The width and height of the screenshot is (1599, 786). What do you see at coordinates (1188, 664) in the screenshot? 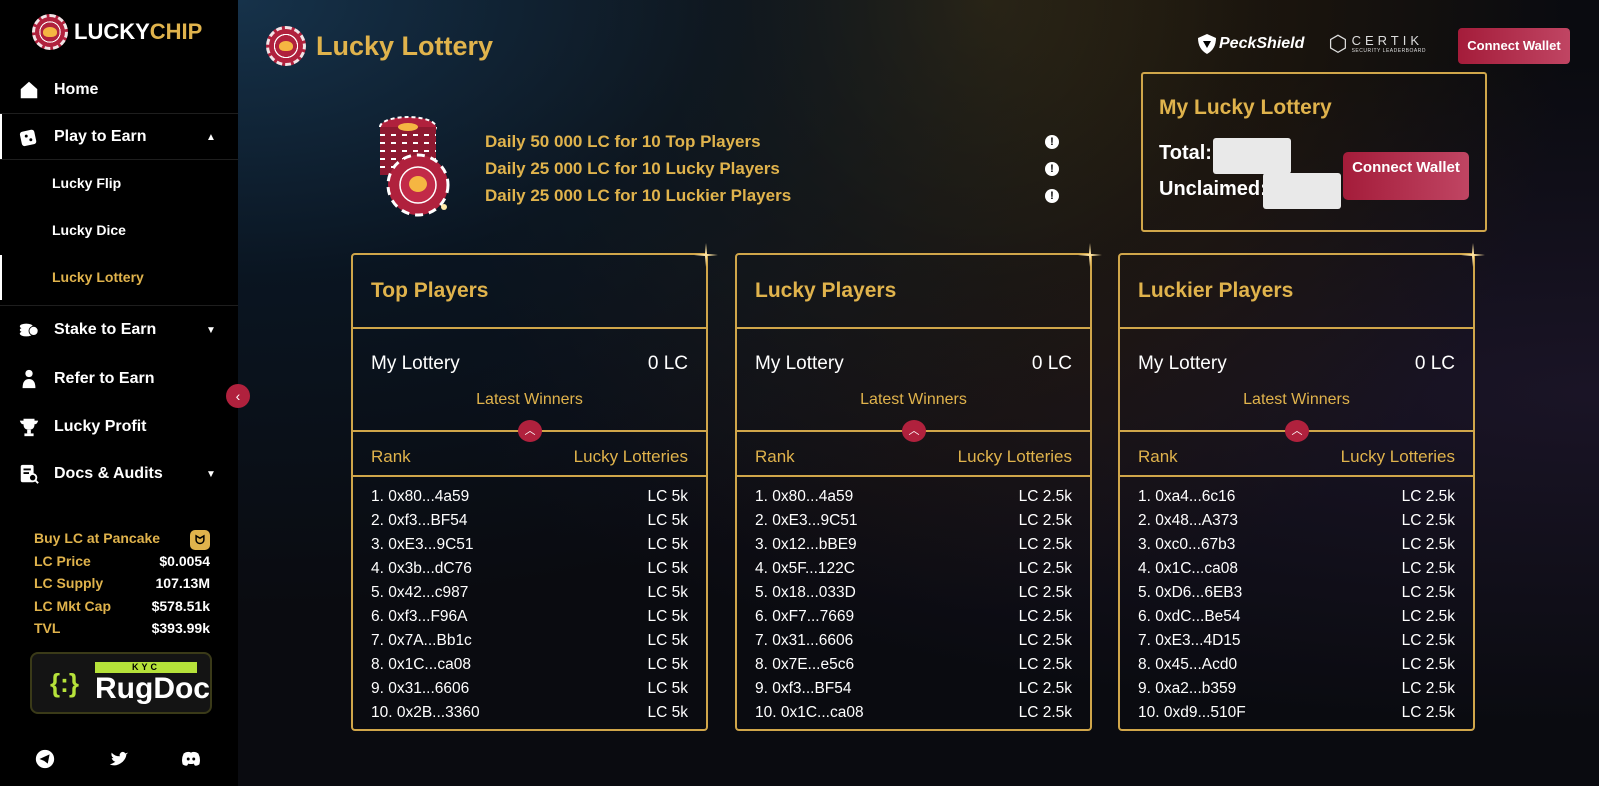
I see `winner-address: 8. 0x45...Acd0` at bounding box center [1188, 664].